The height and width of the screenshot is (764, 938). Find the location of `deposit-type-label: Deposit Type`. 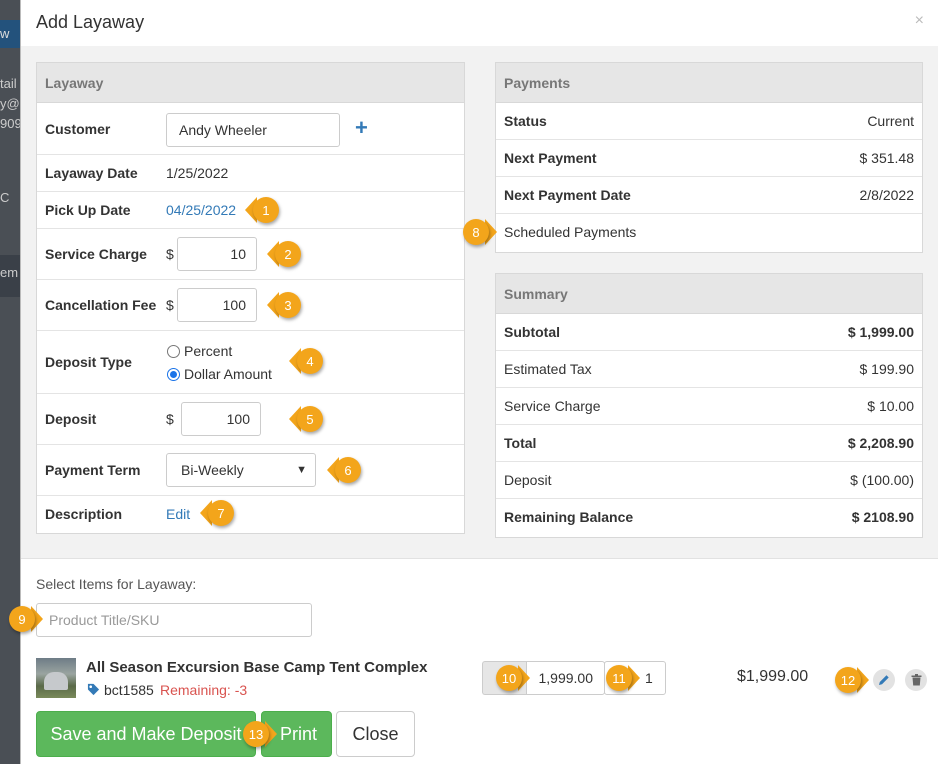

deposit-type-label: Deposit Type is located at coordinates (88, 362).